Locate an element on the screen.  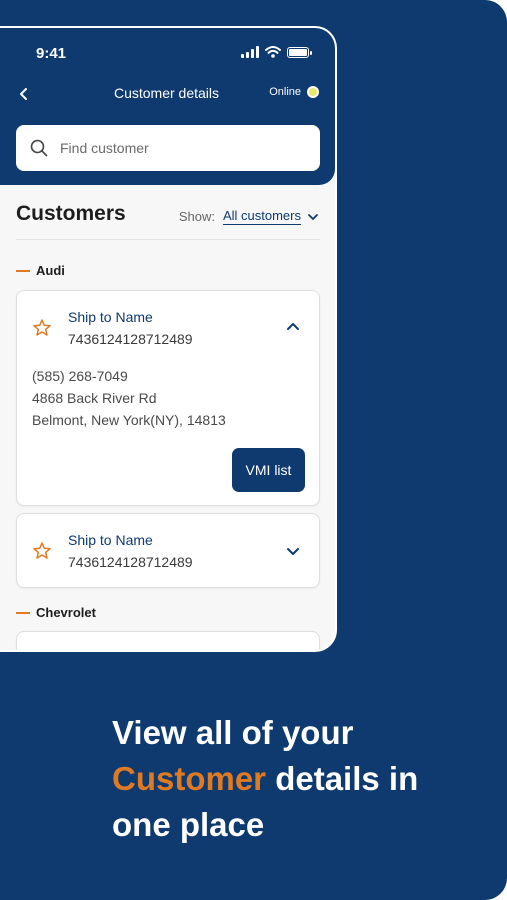
group-header-chevrolet: Chevrolet is located at coordinates (56, 612).